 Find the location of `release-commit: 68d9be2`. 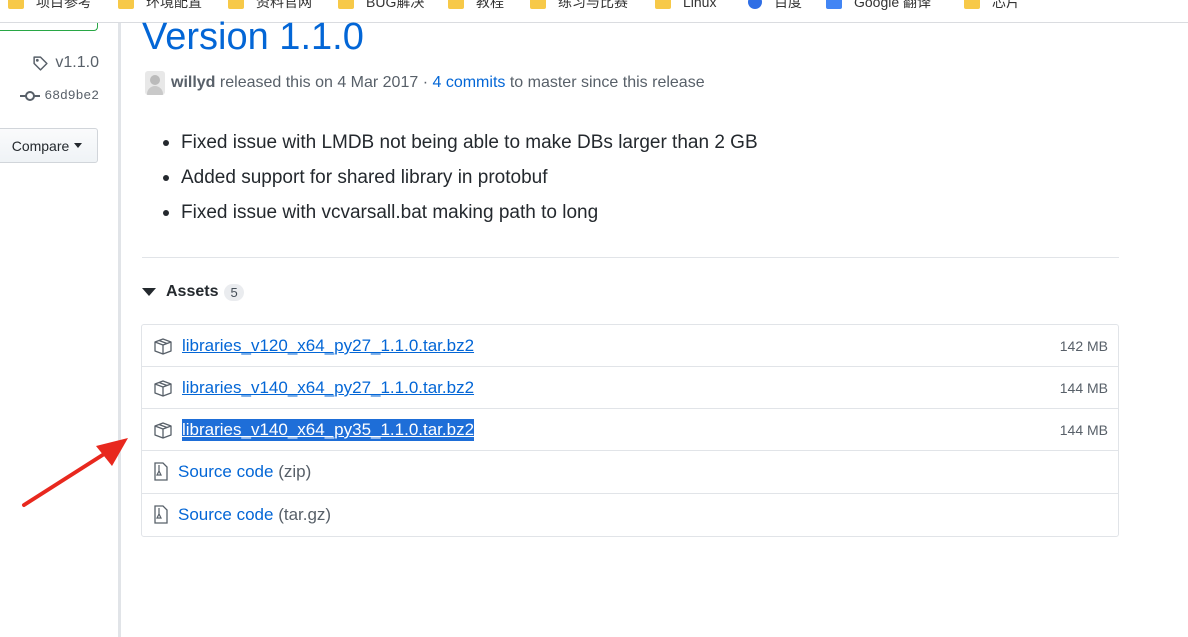

release-commit: 68d9be2 is located at coordinates (59, 95).